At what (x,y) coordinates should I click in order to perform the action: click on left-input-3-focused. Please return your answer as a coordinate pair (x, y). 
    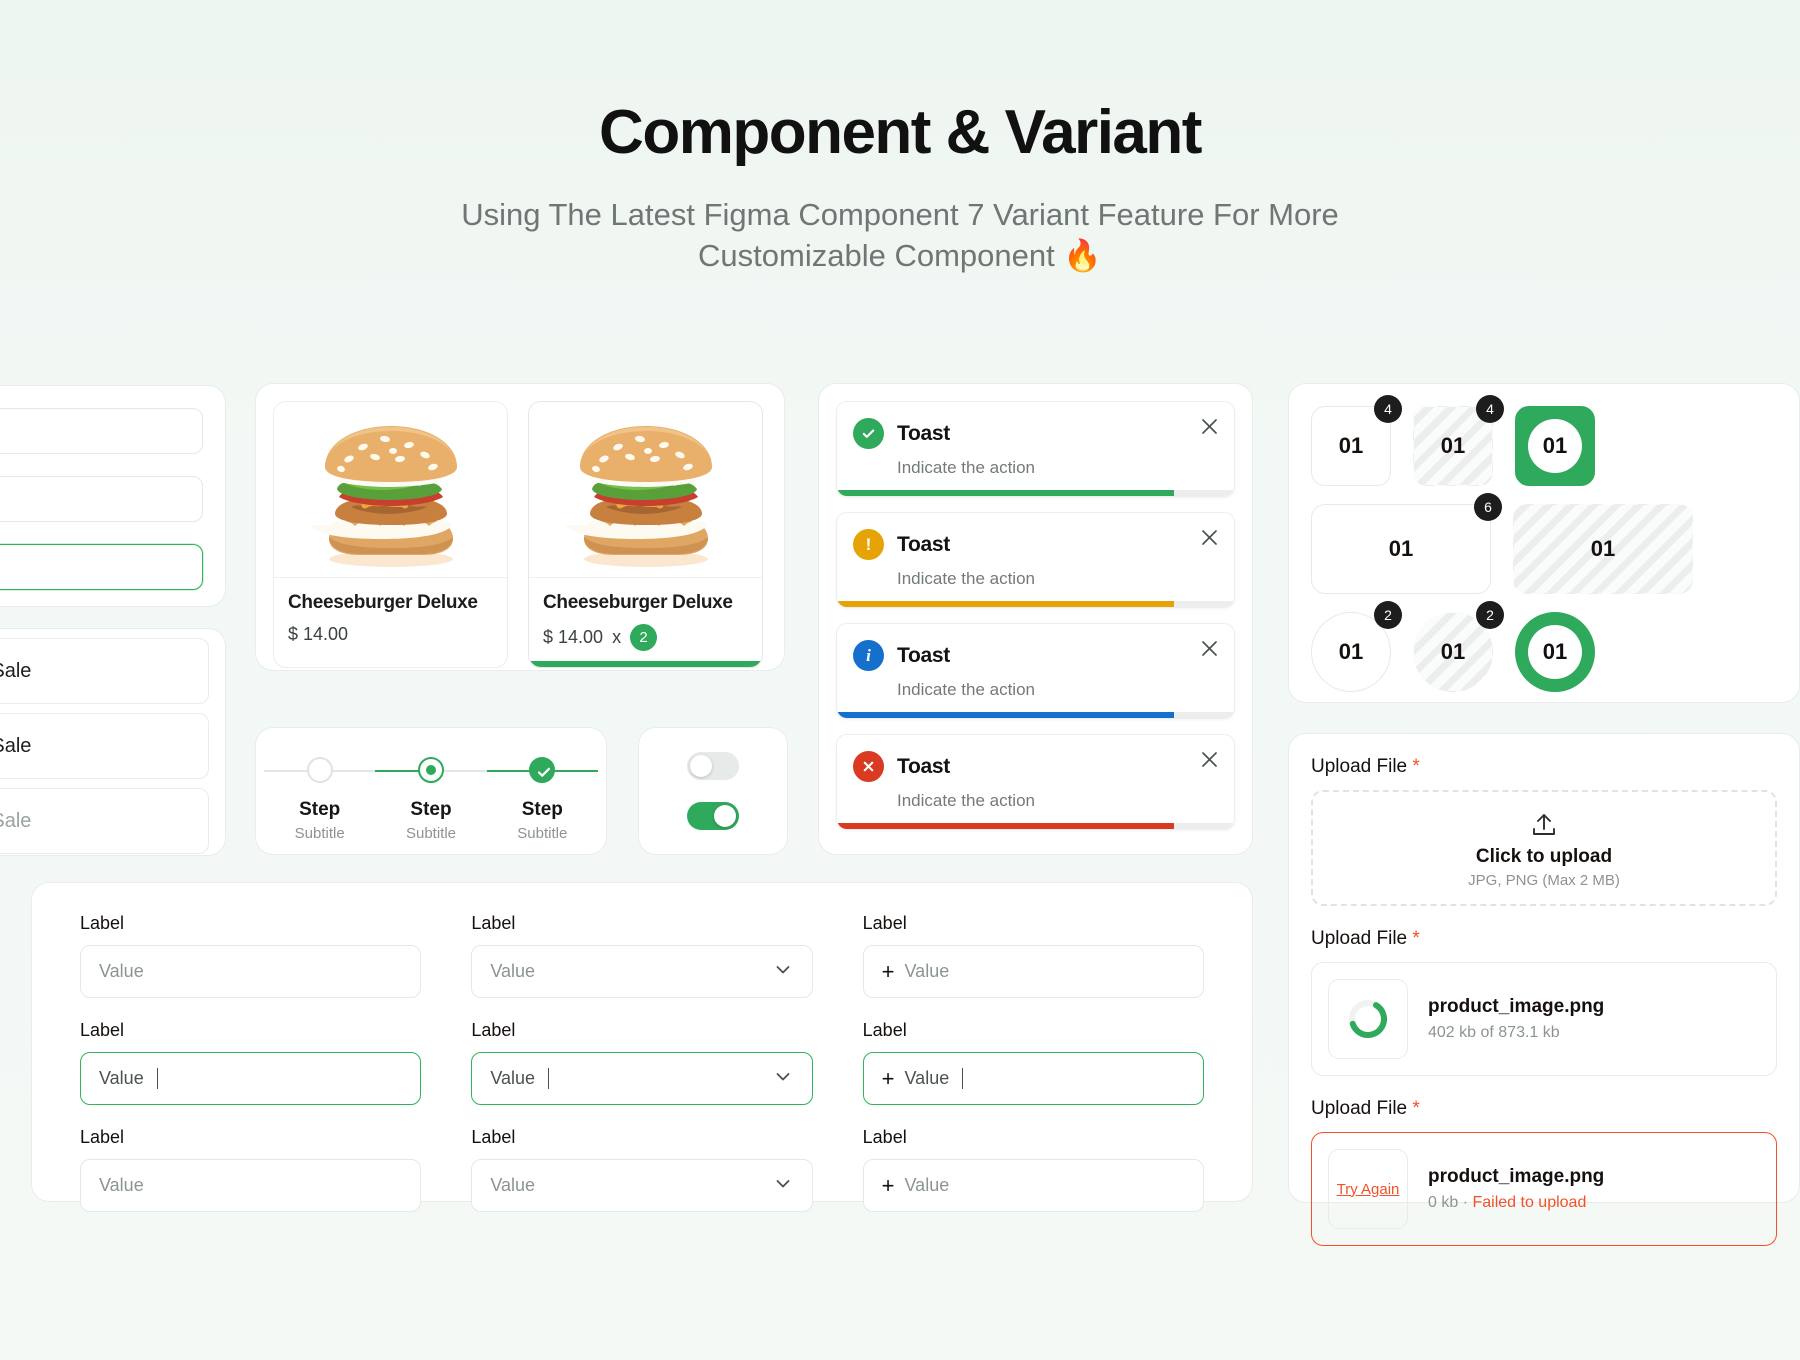
    Looking at the image, I should click on (101, 567).